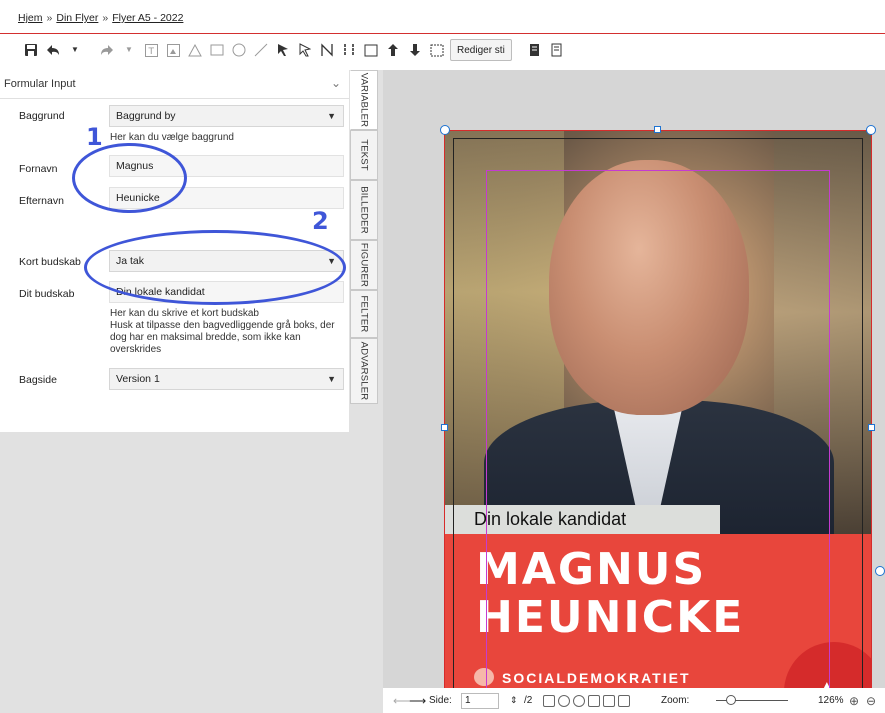  What do you see at coordinates (854, 700) in the screenshot?
I see `zoom-in-icon: ⊕` at bounding box center [854, 700].